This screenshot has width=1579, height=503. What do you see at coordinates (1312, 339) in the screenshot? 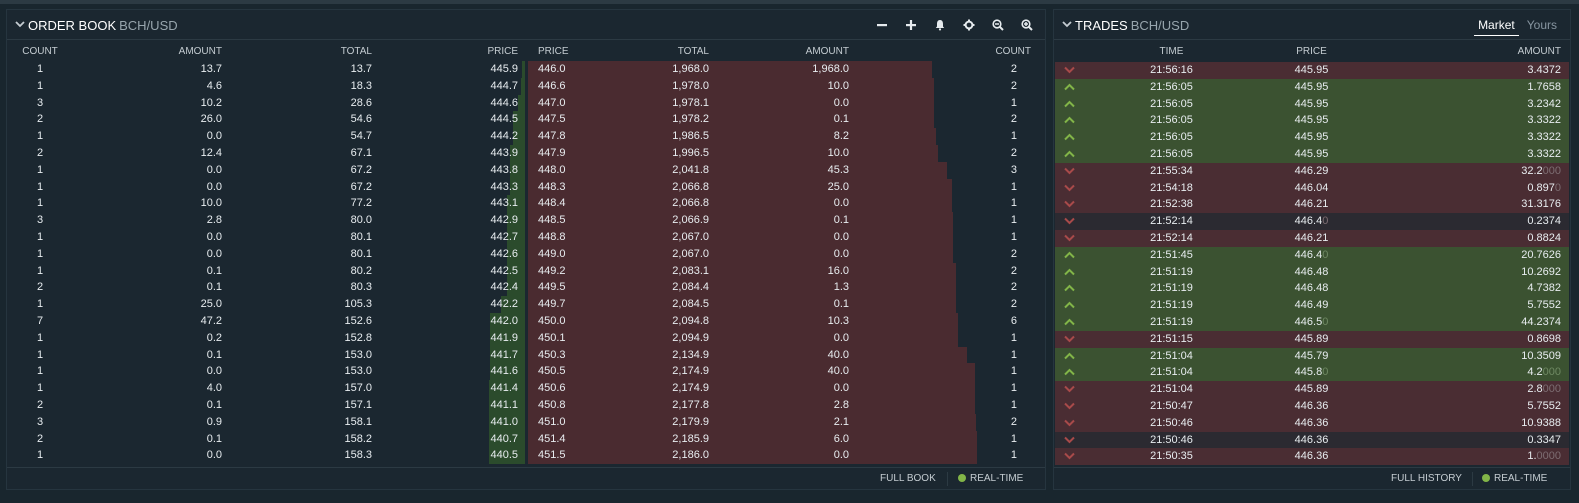
I see `trade-row: 21:51:15 445.89 0.8698` at bounding box center [1312, 339].